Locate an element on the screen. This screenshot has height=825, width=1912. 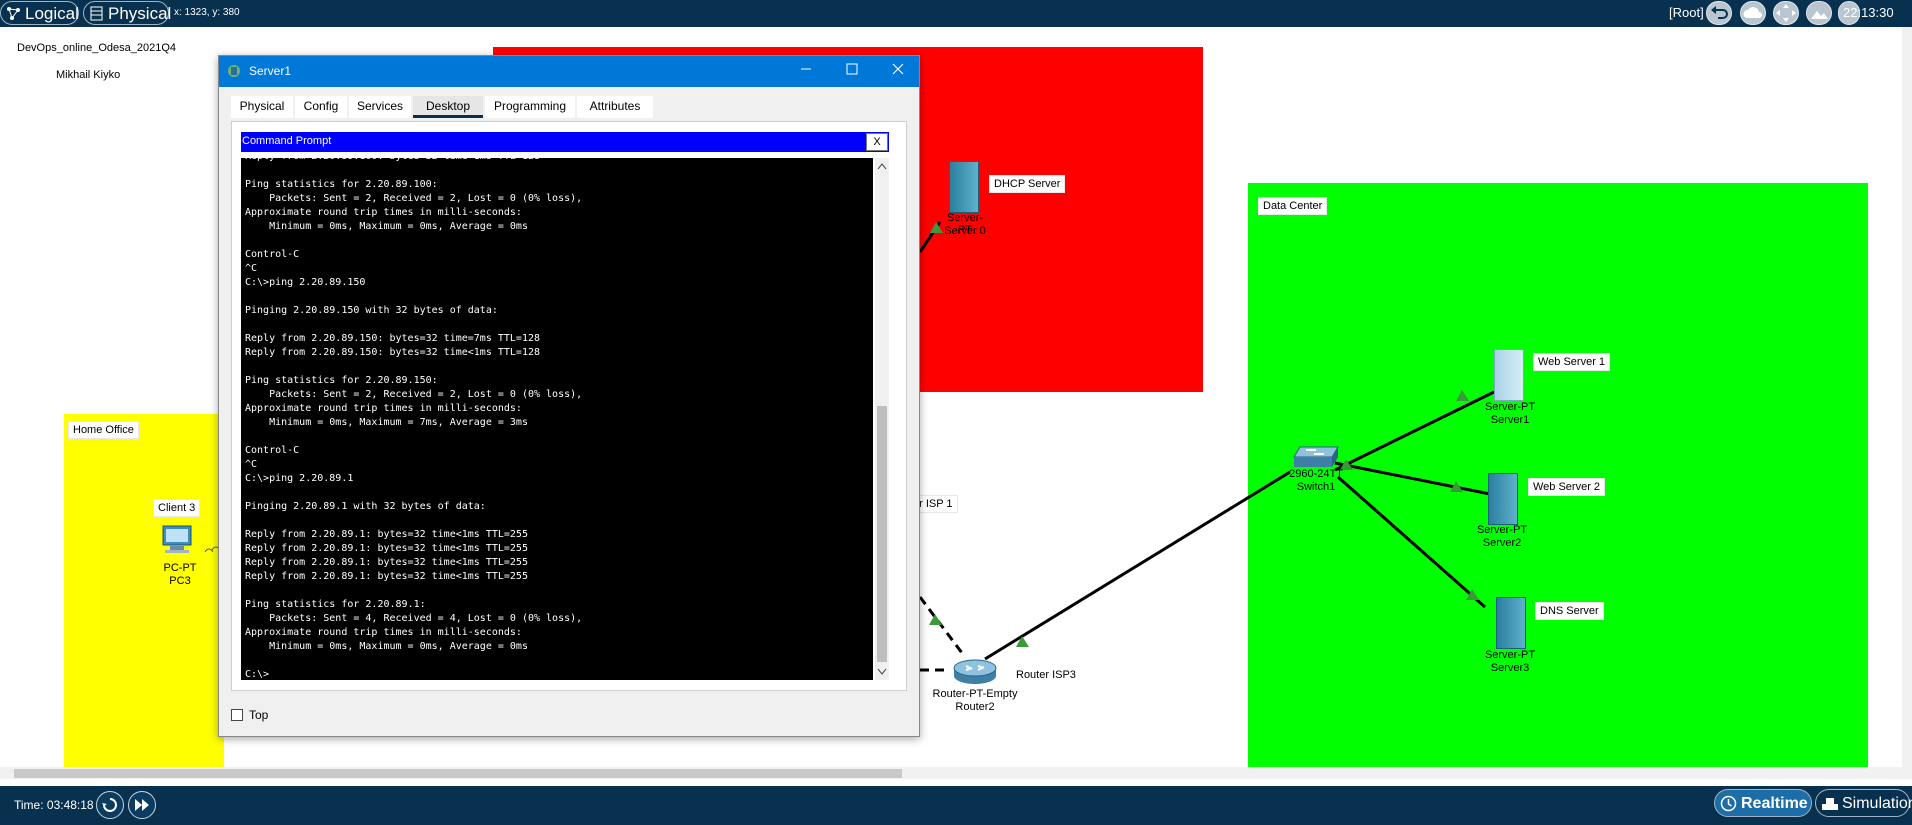
web-server2-label: Web Server 2 is located at coordinates (1567, 487).